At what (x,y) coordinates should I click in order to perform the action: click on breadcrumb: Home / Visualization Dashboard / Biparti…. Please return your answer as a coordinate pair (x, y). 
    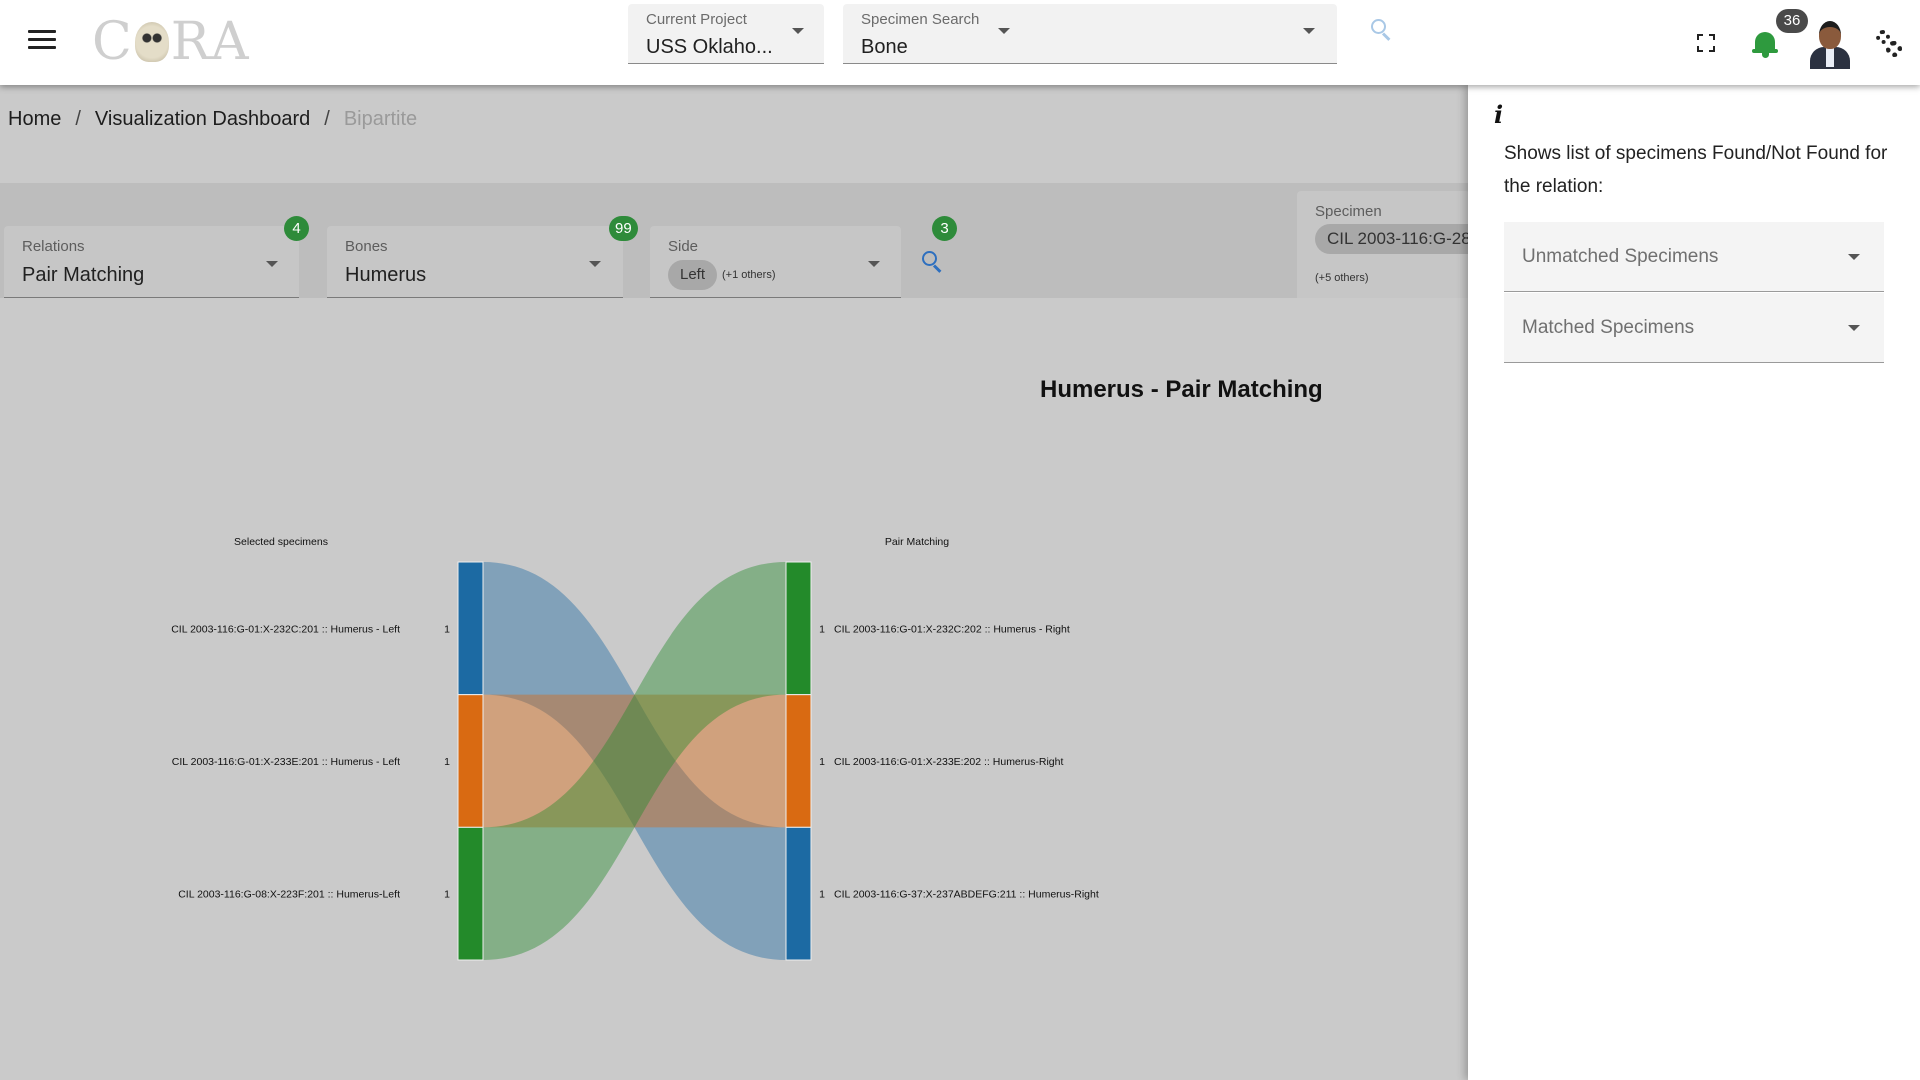
    Looking at the image, I should click on (212, 119).